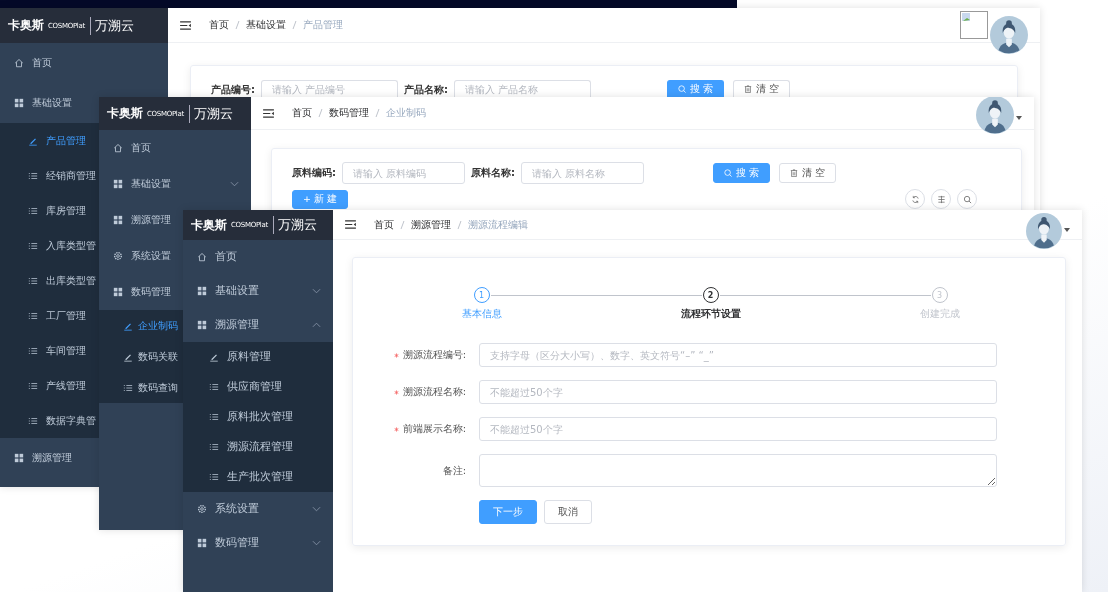  I want to click on step-label: 基本信息, so click(481, 314).